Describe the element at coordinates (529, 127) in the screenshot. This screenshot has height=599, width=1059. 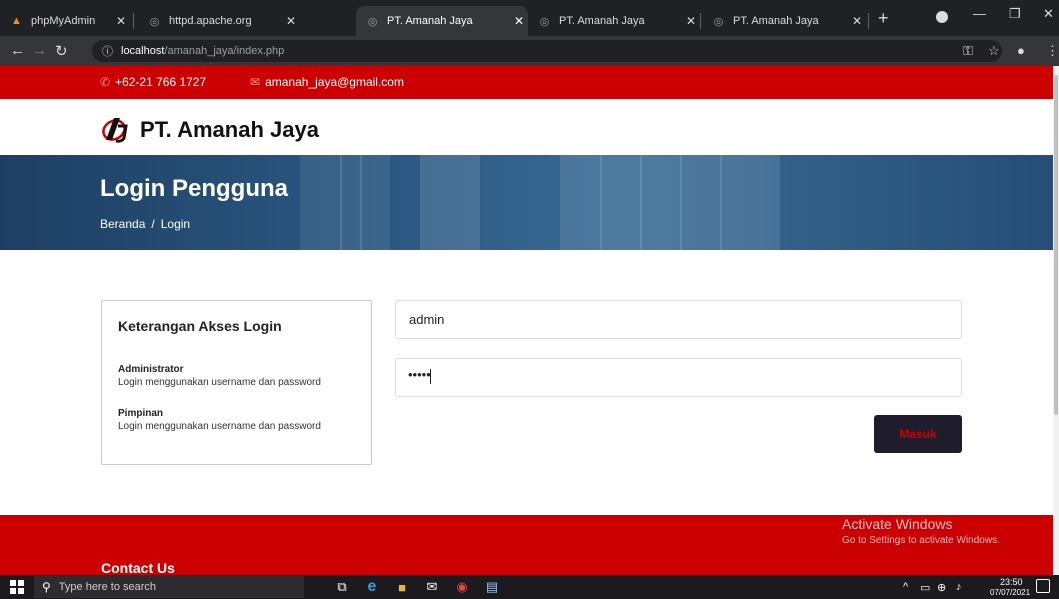
I see `site-header: PT. Amanah Jaya` at that location.